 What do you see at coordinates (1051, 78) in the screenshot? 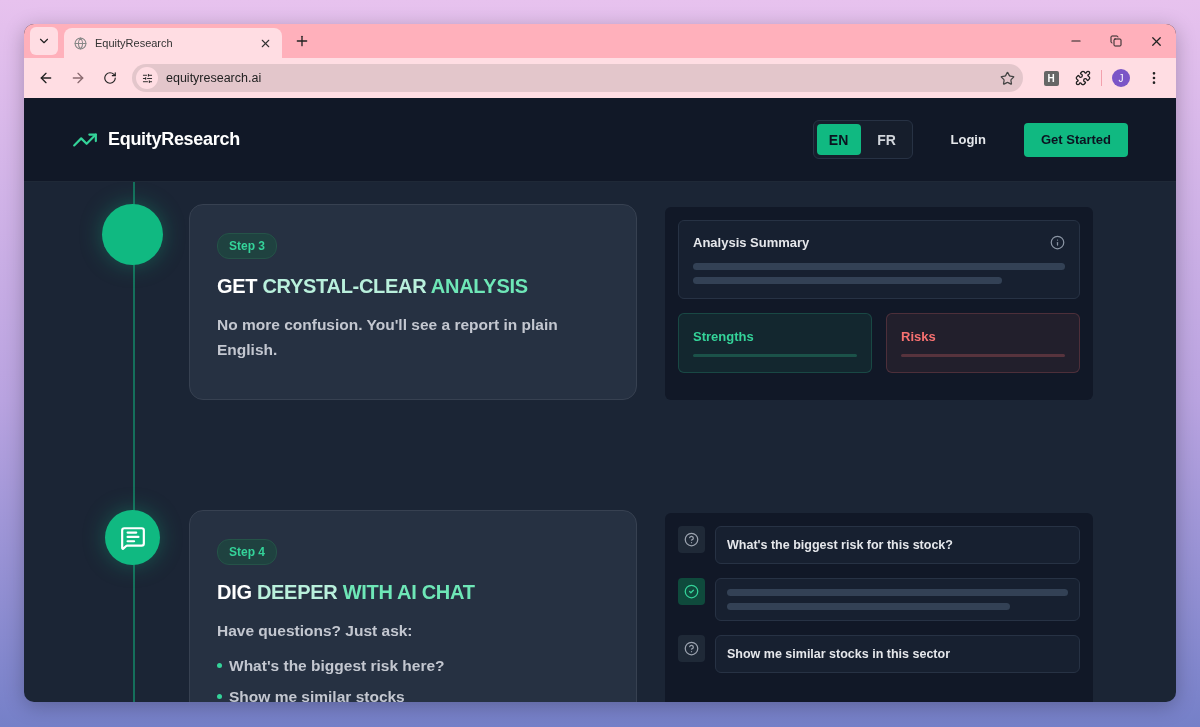
I see `extension-button: H` at bounding box center [1051, 78].